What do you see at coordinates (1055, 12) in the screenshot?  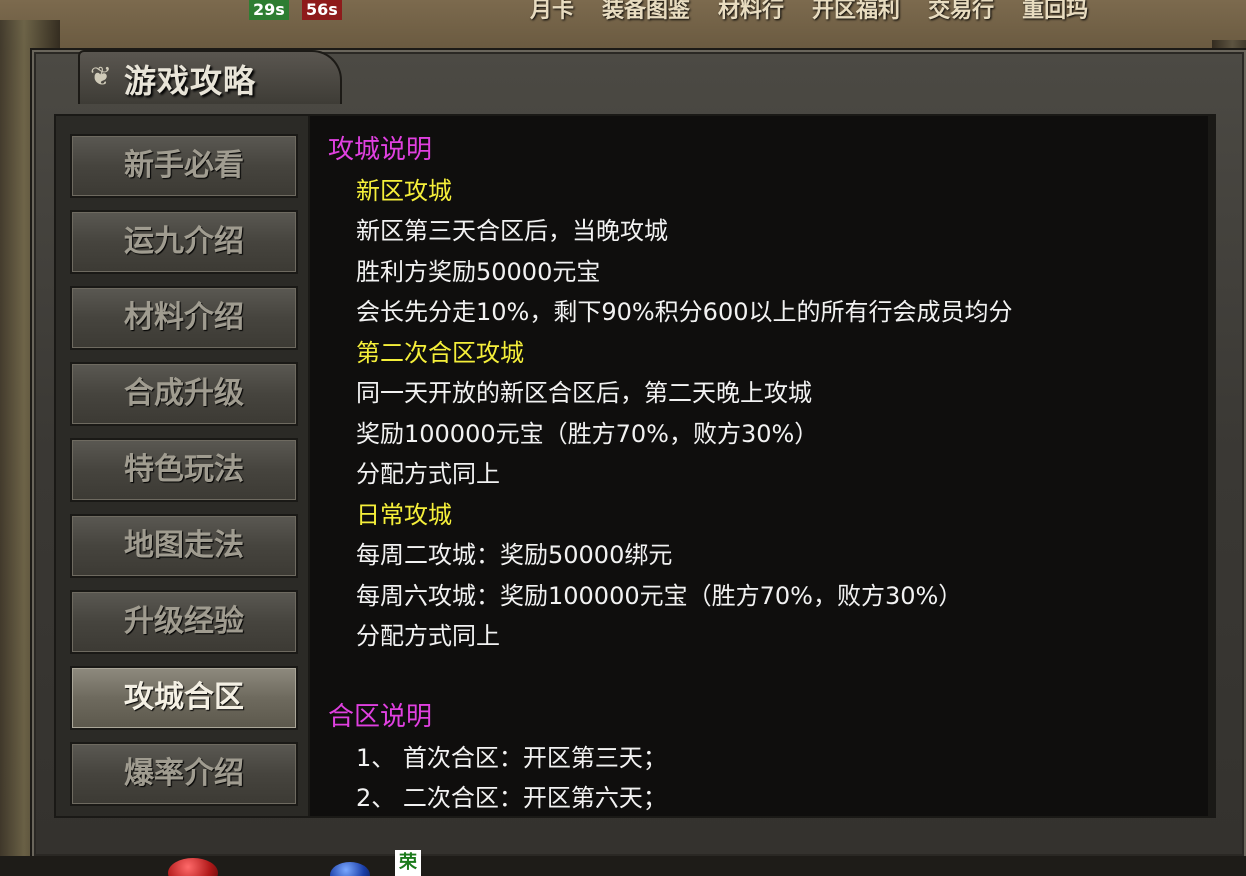 I see `top-menu-return: 重回玛` at bounding box center [1055, 12].